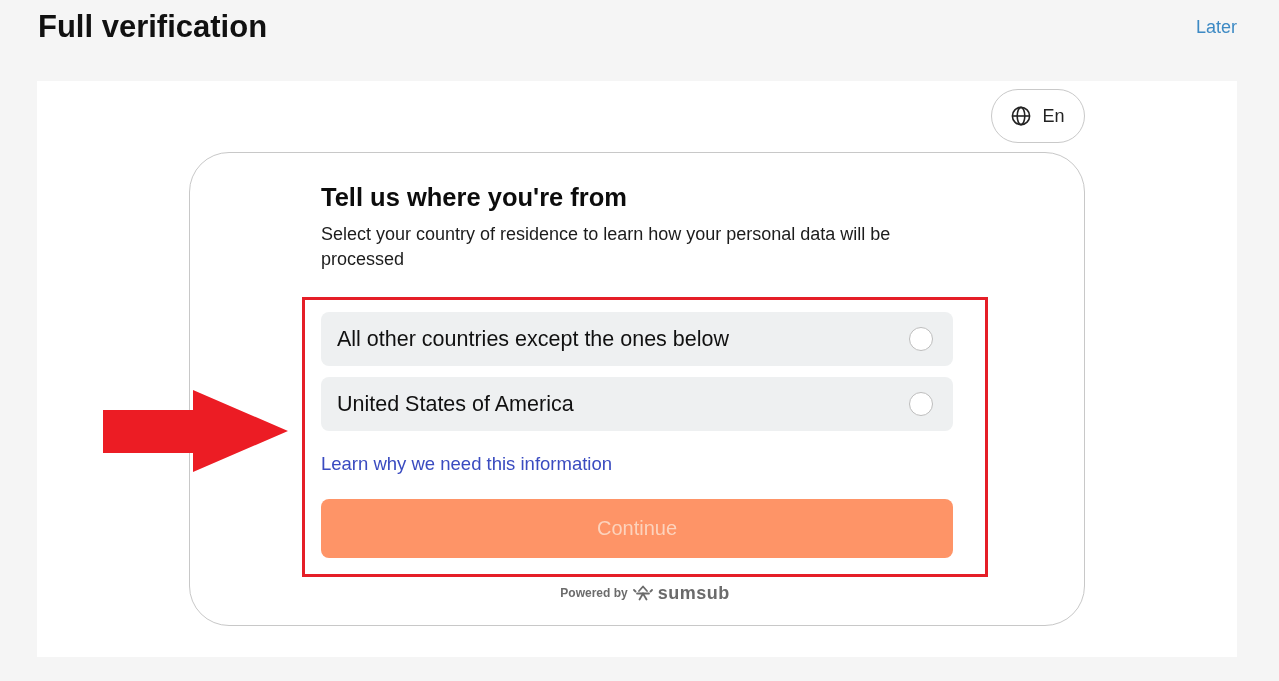 This screenshot has width=1279, height=681. What do you see at coordinates (642, 593) in the screenshot?
I see `logo-icon` at bounding box center [642, 593].